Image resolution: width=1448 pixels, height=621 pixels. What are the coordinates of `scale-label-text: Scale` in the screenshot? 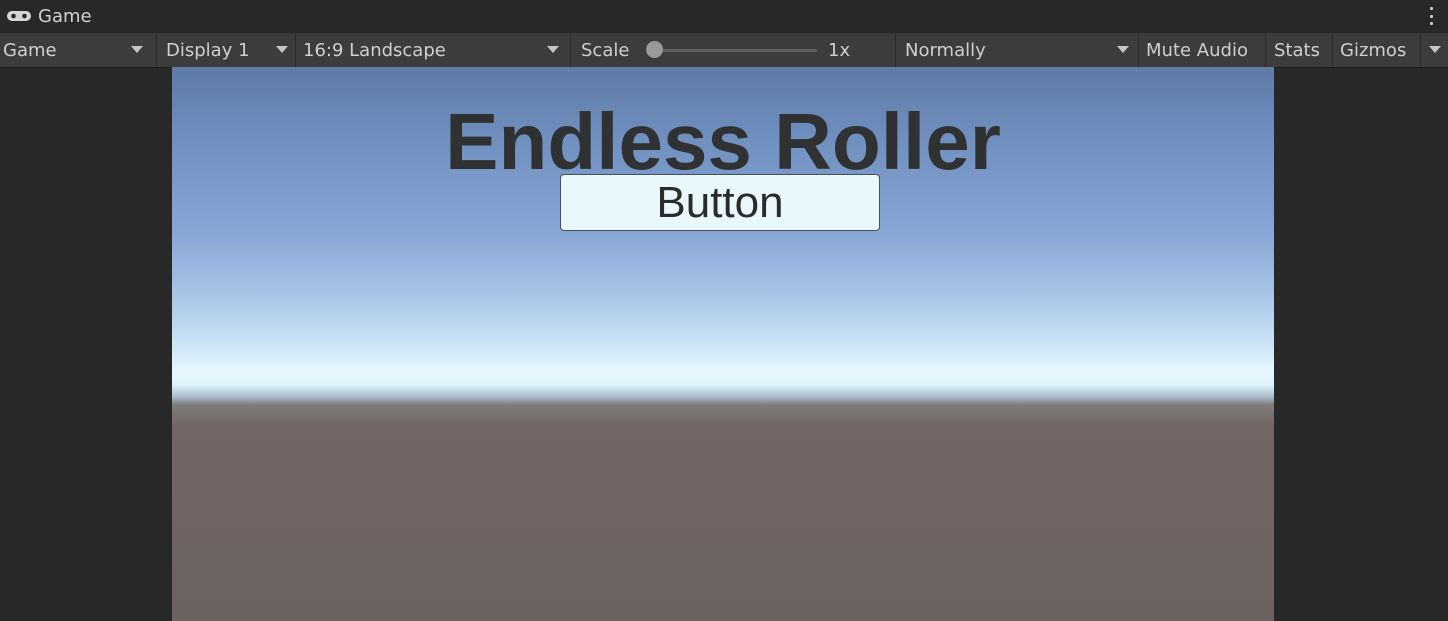 It's located at (605, 50).